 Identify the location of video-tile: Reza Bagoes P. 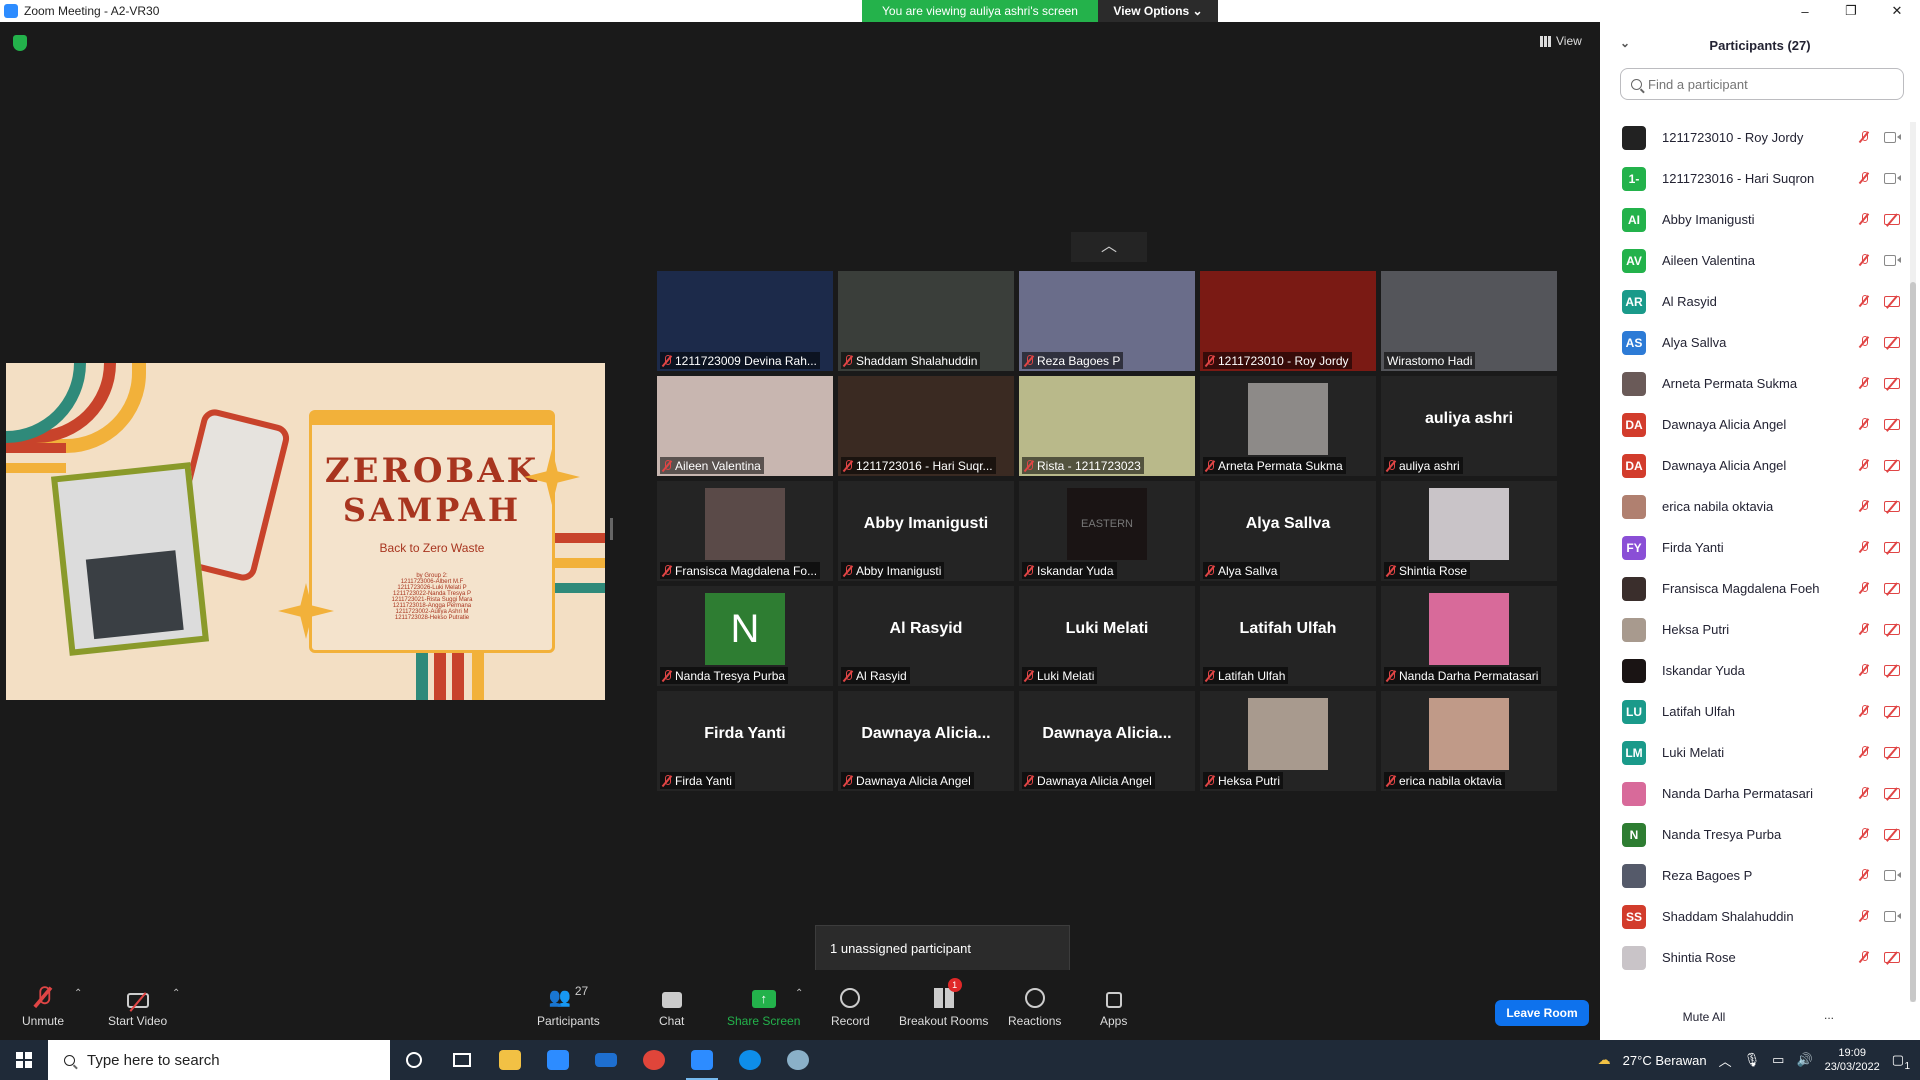
(1107, 321).